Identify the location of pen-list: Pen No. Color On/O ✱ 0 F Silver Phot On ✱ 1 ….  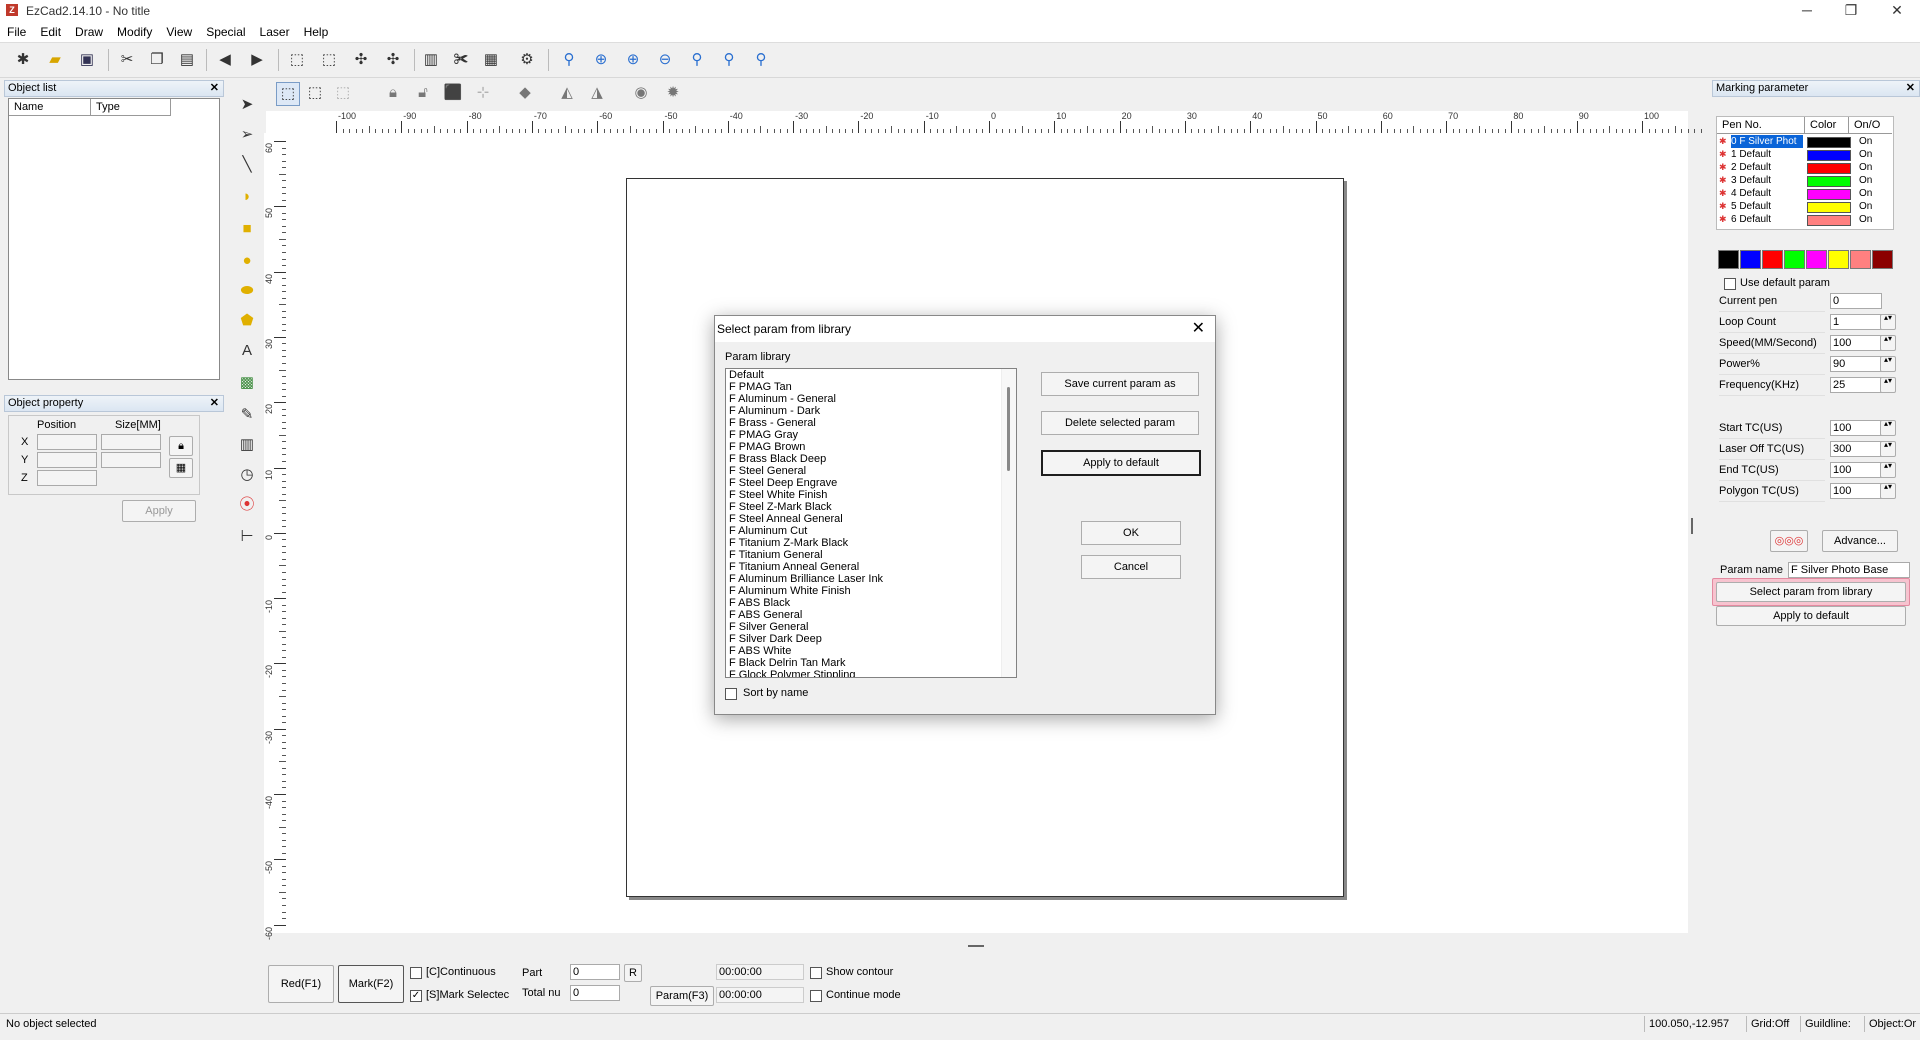
(1805, 173).